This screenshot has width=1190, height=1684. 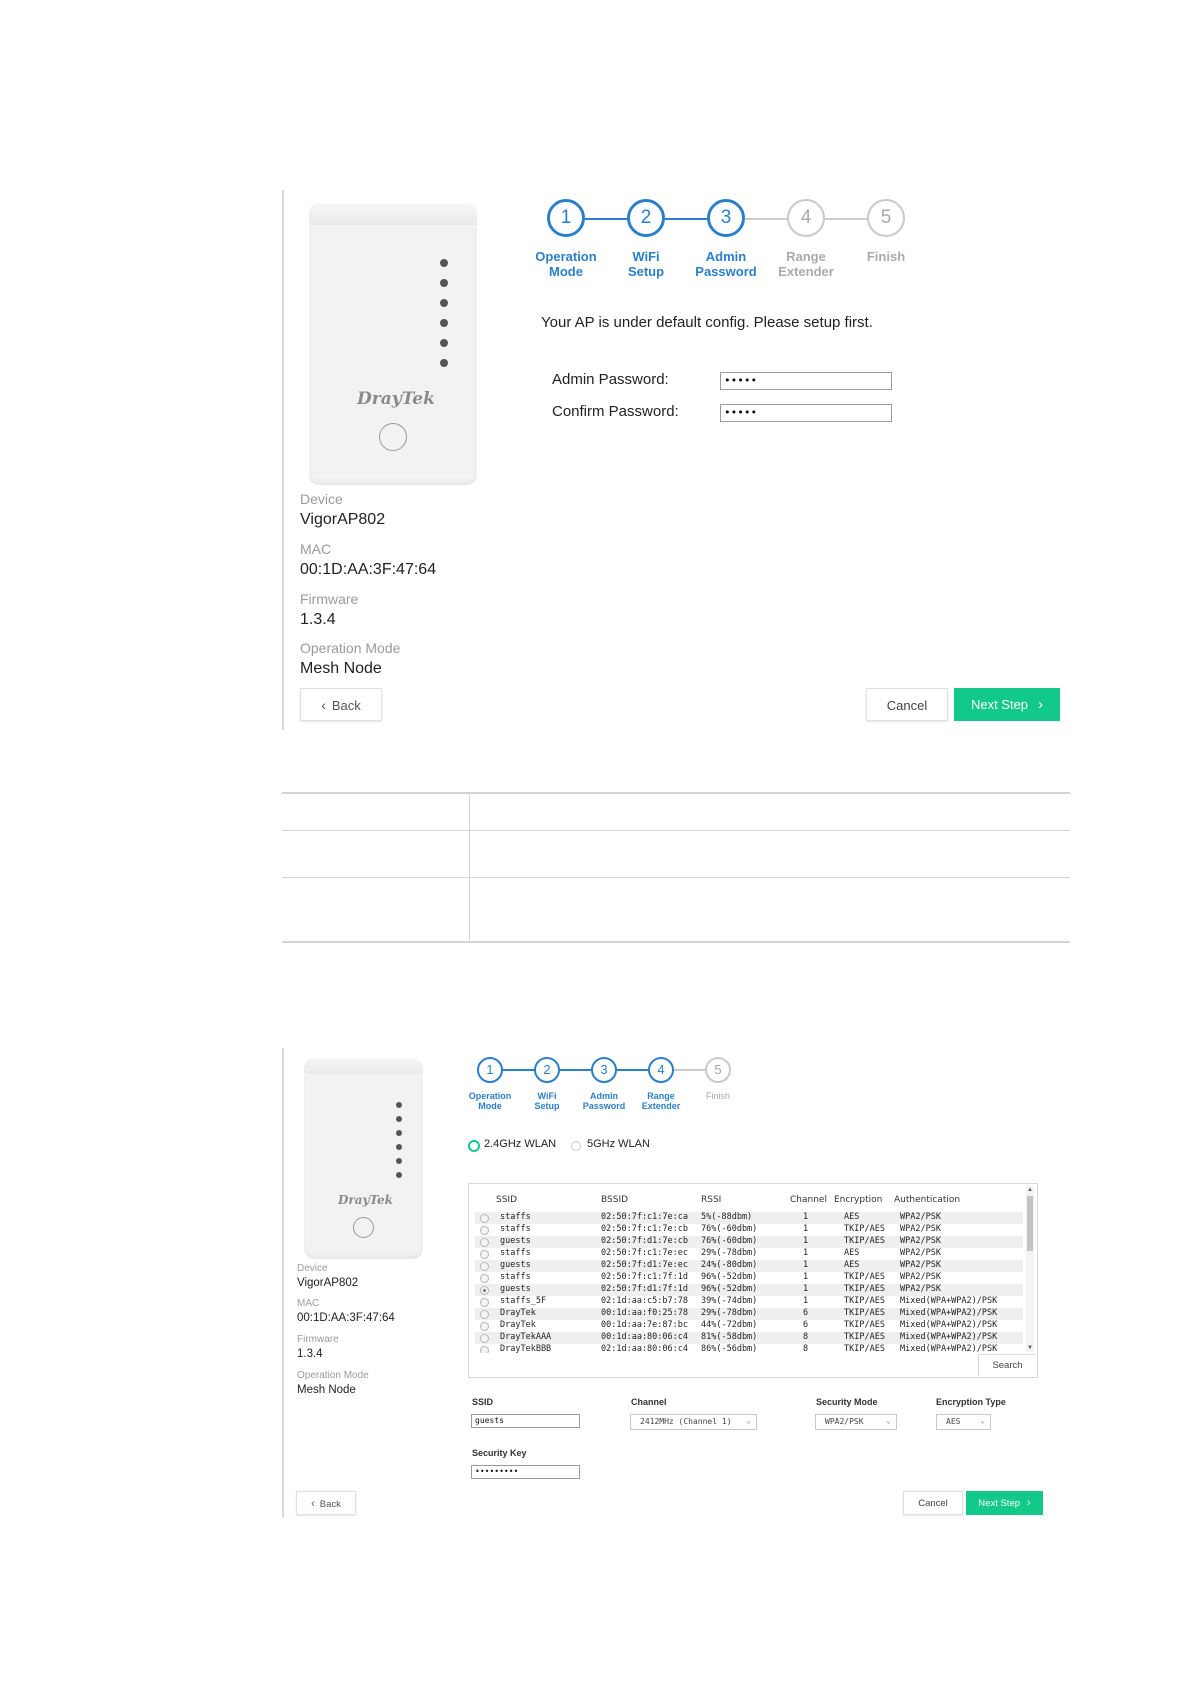 I want to click on table-column-divider, so click(x=469, y=867).